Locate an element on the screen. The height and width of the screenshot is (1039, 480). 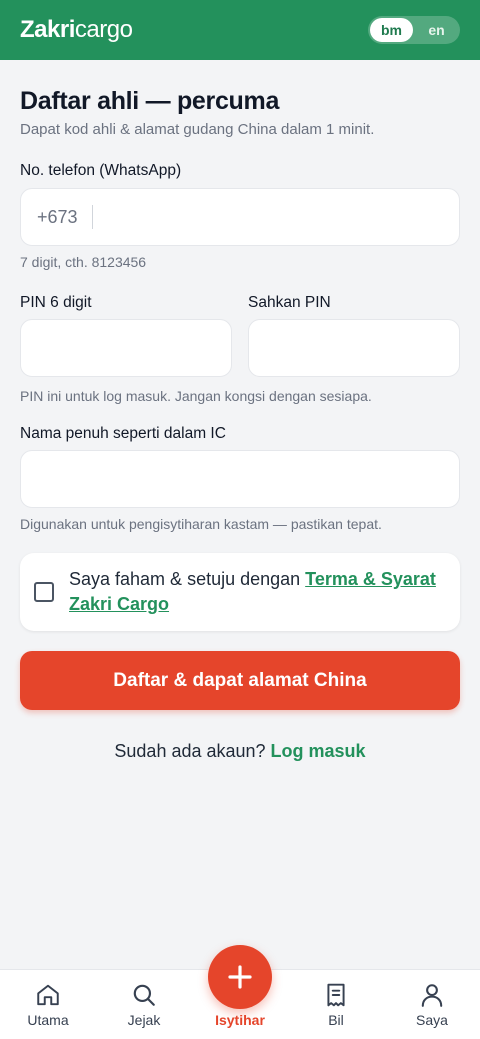
phone-input is located at coordinates (275, 217).